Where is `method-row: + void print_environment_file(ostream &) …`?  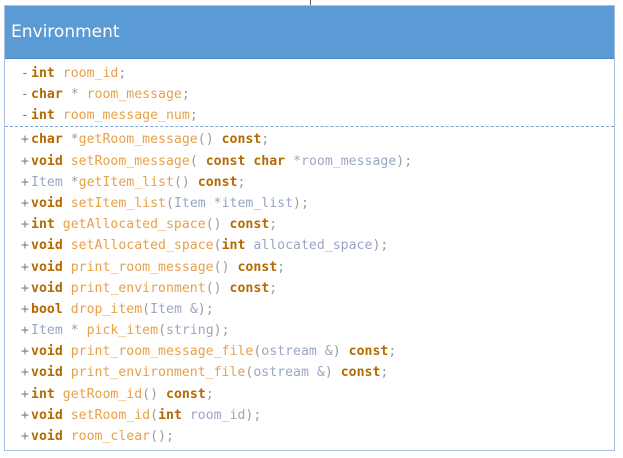
method-row: + void print_environment_file(ostream &) … is located at coordinates (309, 372).